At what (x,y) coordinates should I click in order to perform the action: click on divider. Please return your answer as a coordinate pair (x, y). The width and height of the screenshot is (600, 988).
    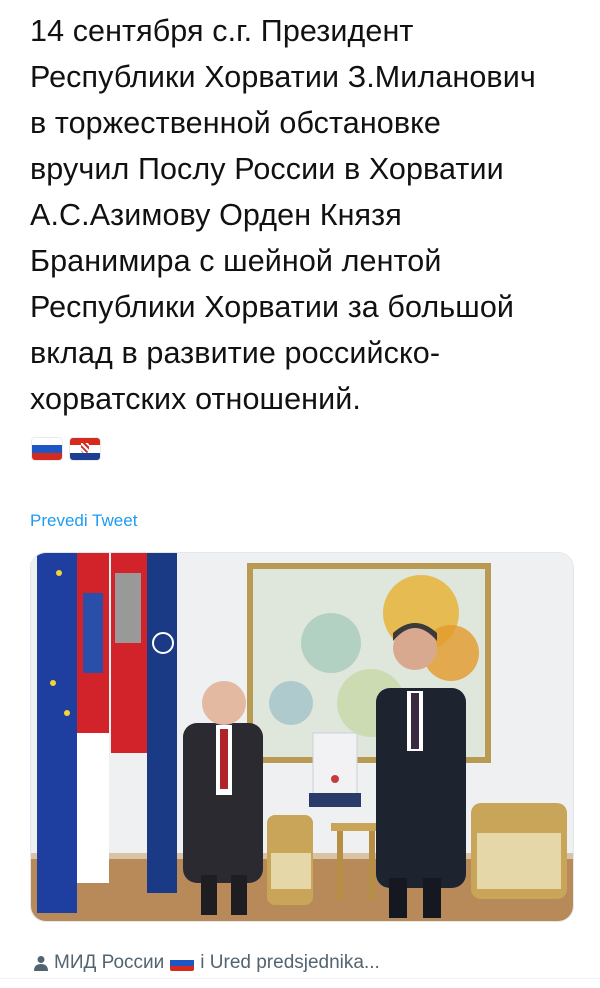
    Looking at the image, I should click on (300, 978).